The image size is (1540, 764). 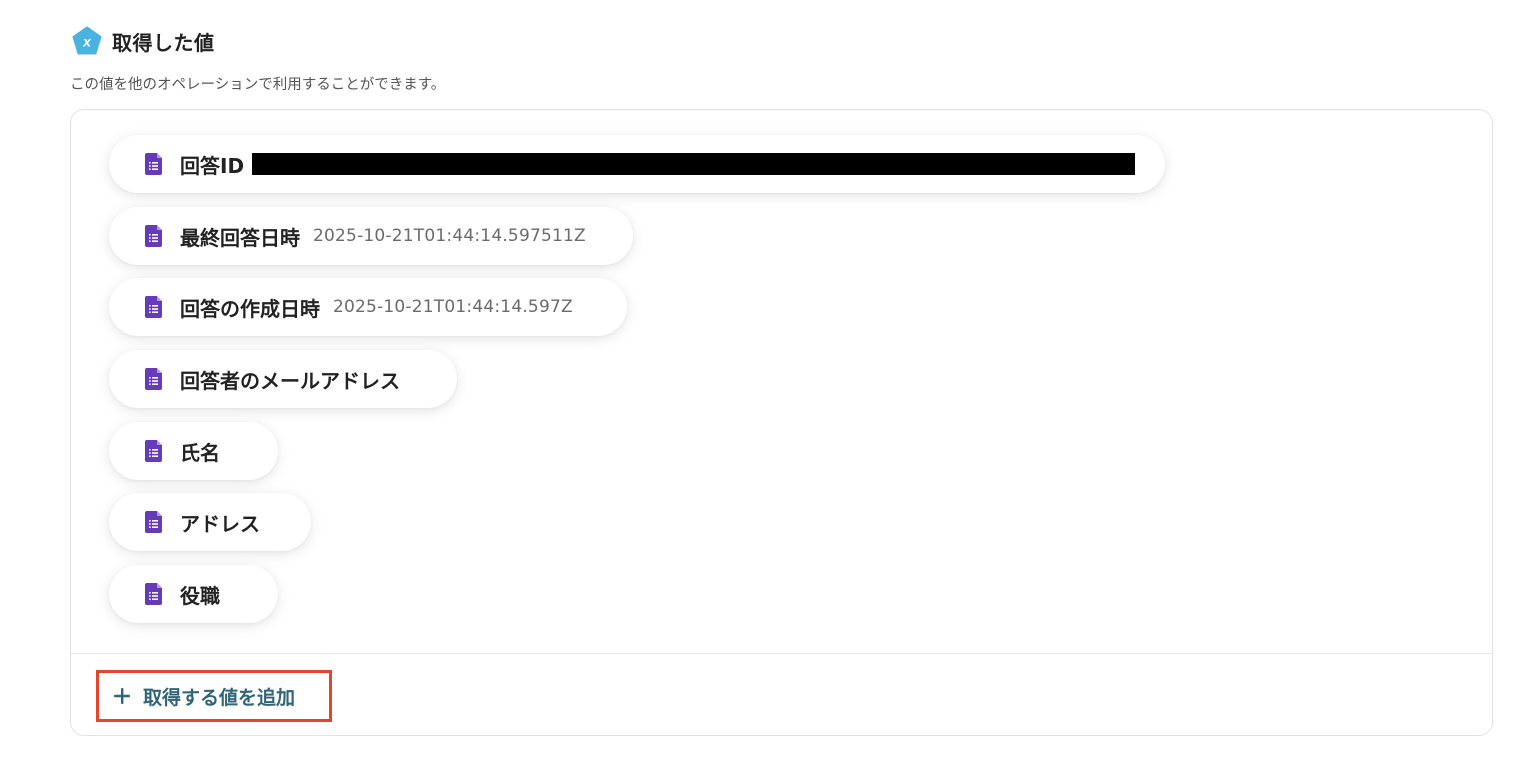 I want to click on field-chip-respondent-email: 回答者のメールアドレス, so click(x=283, y=379).